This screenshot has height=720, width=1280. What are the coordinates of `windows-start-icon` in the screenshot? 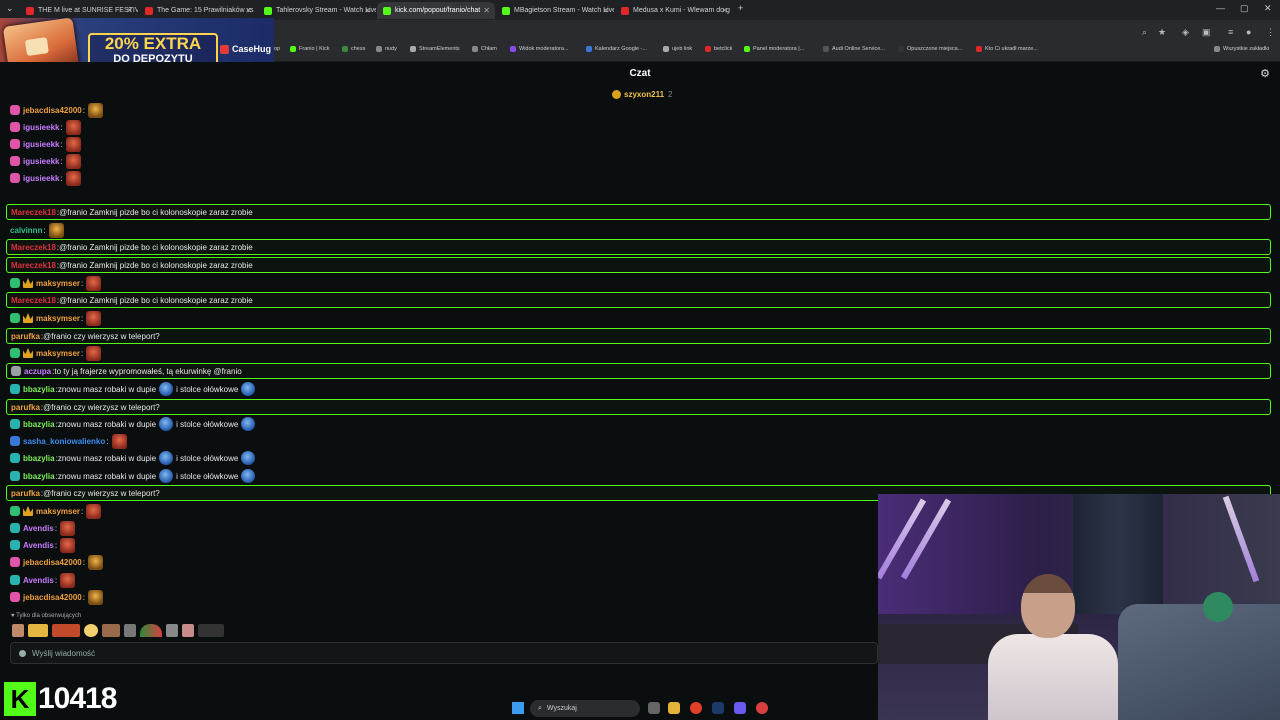 It's located at (518, 708).